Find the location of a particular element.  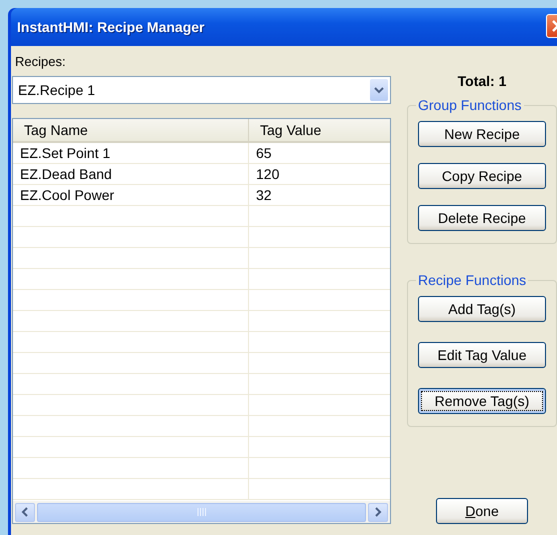

function-button: New Recipe is located at coordinates (482, 134).